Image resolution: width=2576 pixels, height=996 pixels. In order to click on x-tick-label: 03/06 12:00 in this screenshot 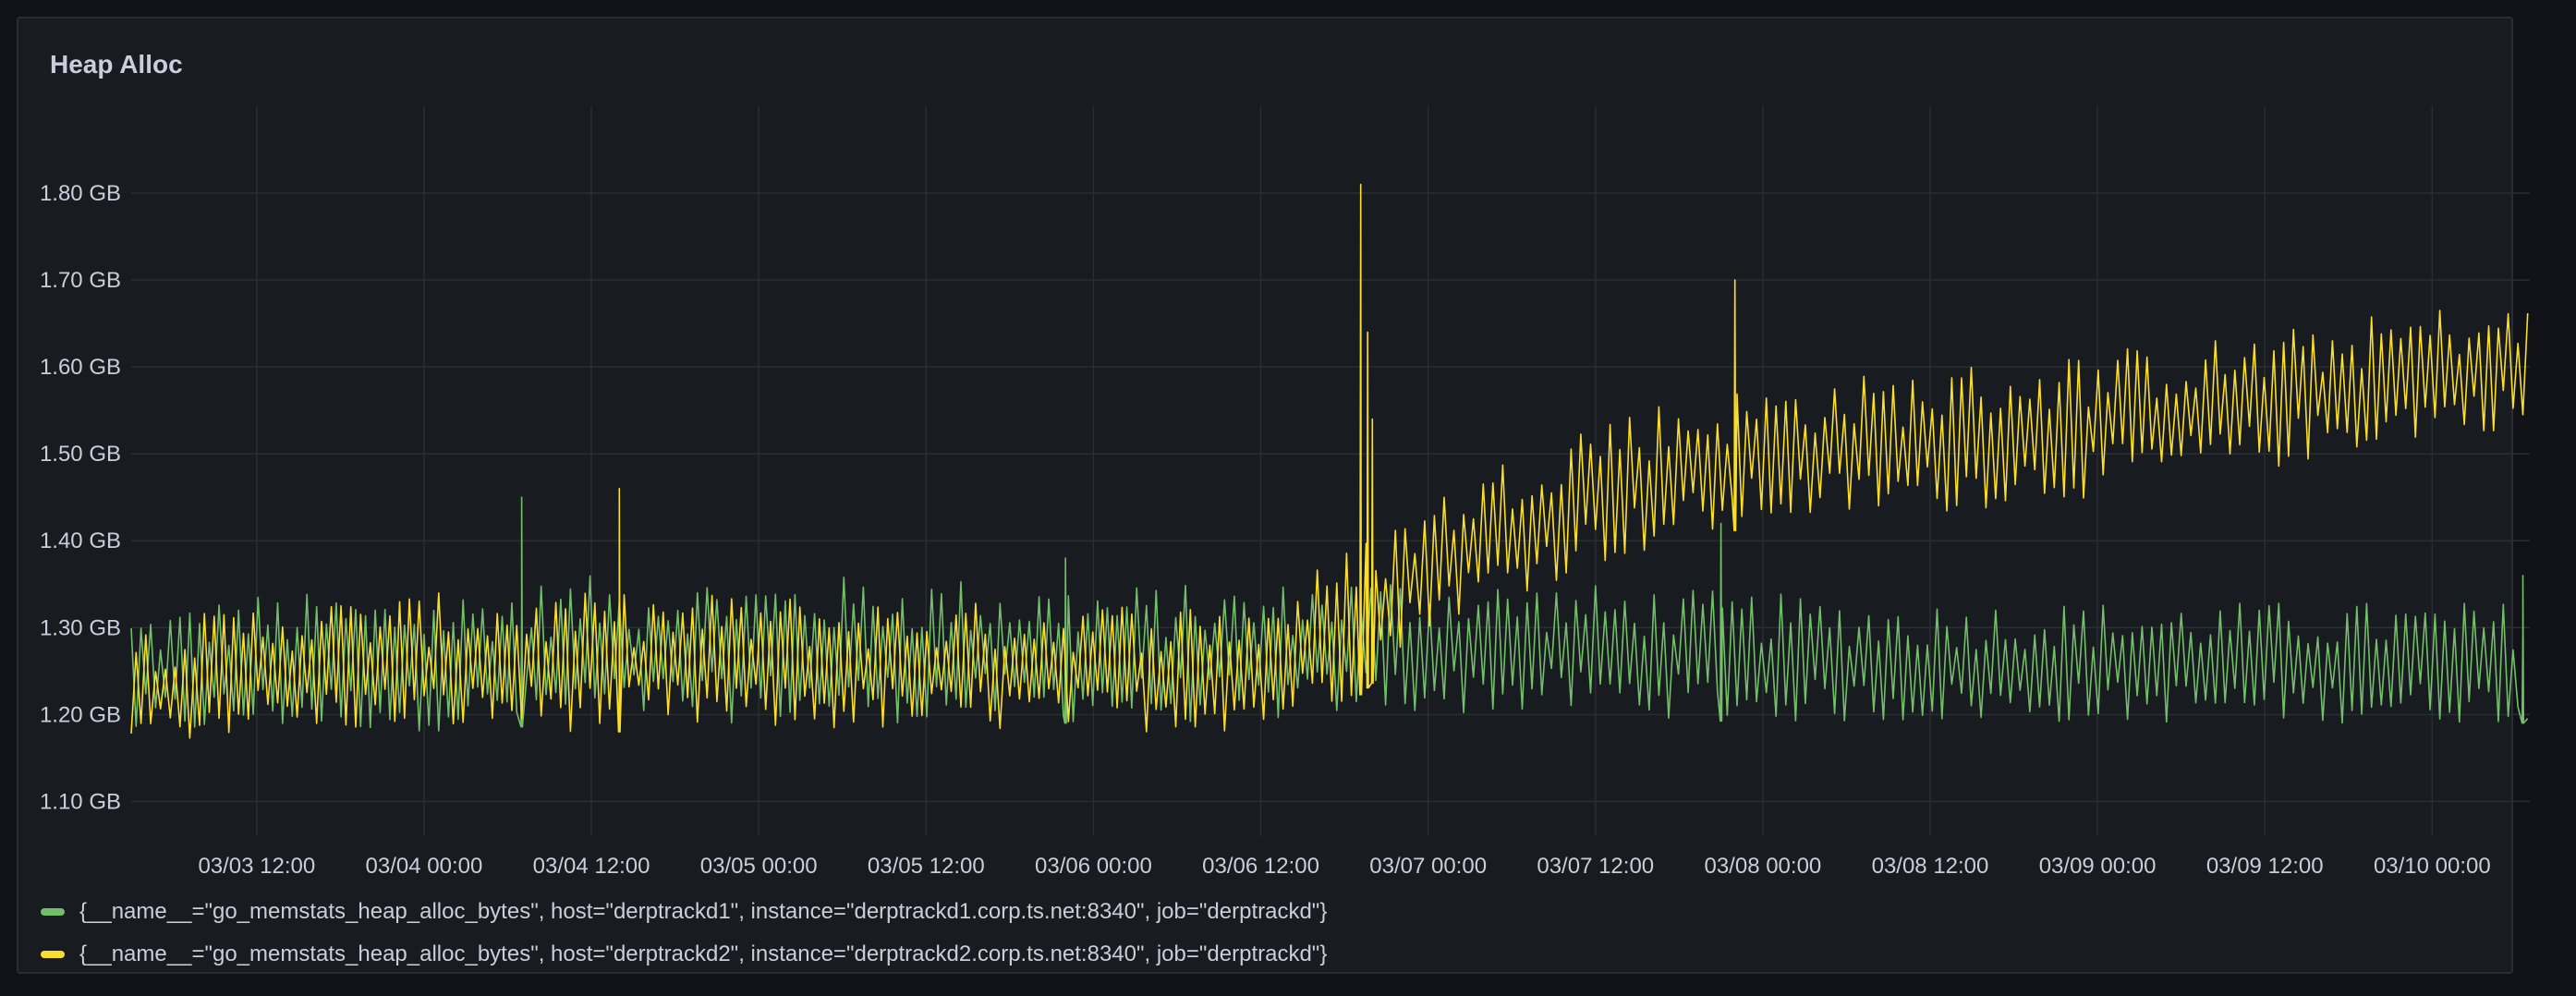, I will do `click(1260, 866)`.